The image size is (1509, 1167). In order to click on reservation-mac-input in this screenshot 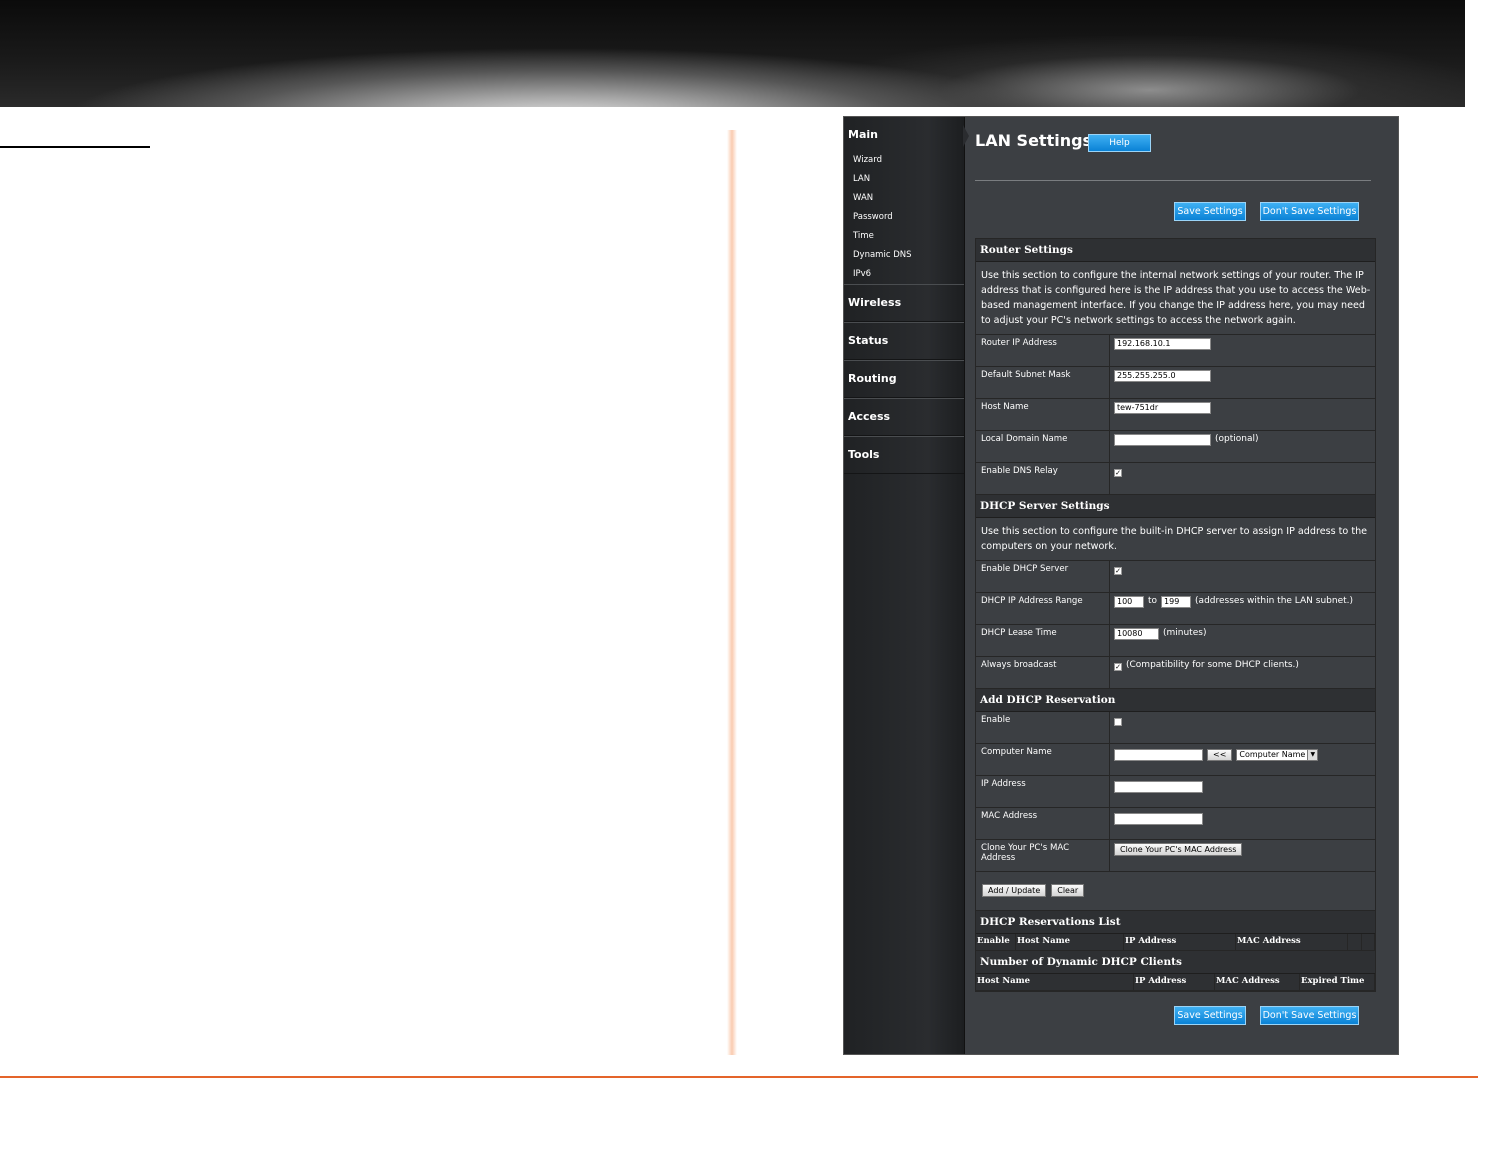, I will do `click(1158, 819)`.